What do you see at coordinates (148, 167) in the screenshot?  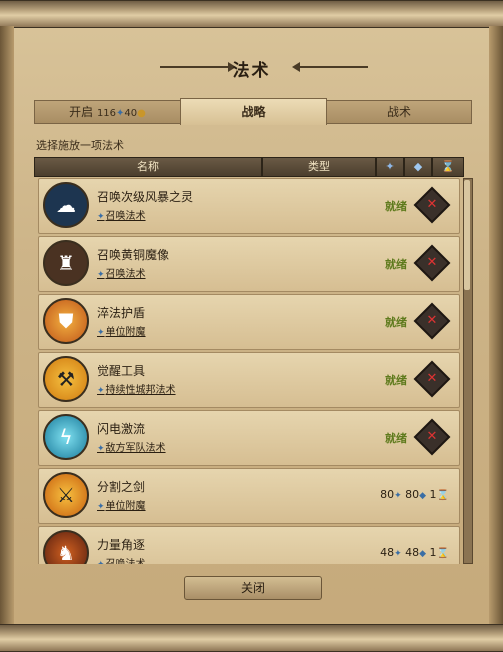 I see `column-header-name: 名称` at bounding box center [148, 167].